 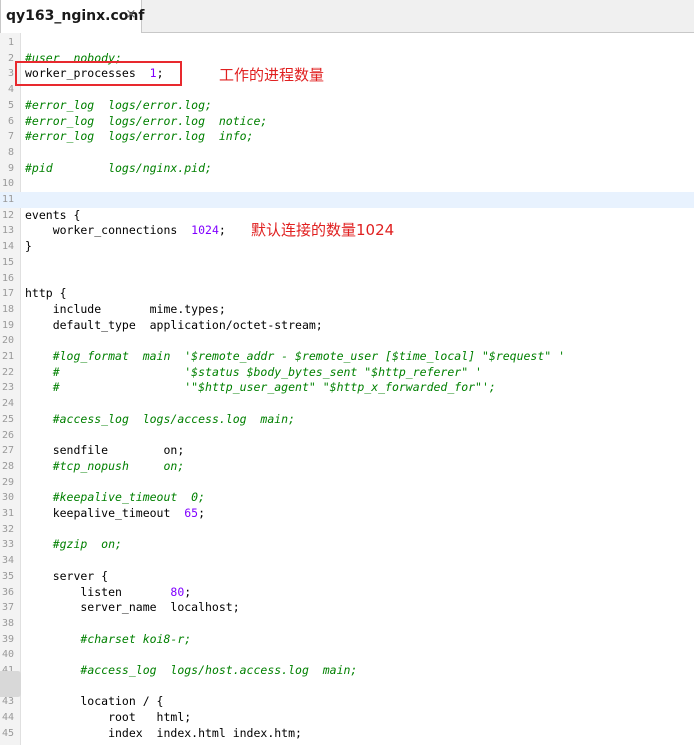 I want to click on code-line: 6 #error_log logs/error.log notice;, so click(x=347, y=122).